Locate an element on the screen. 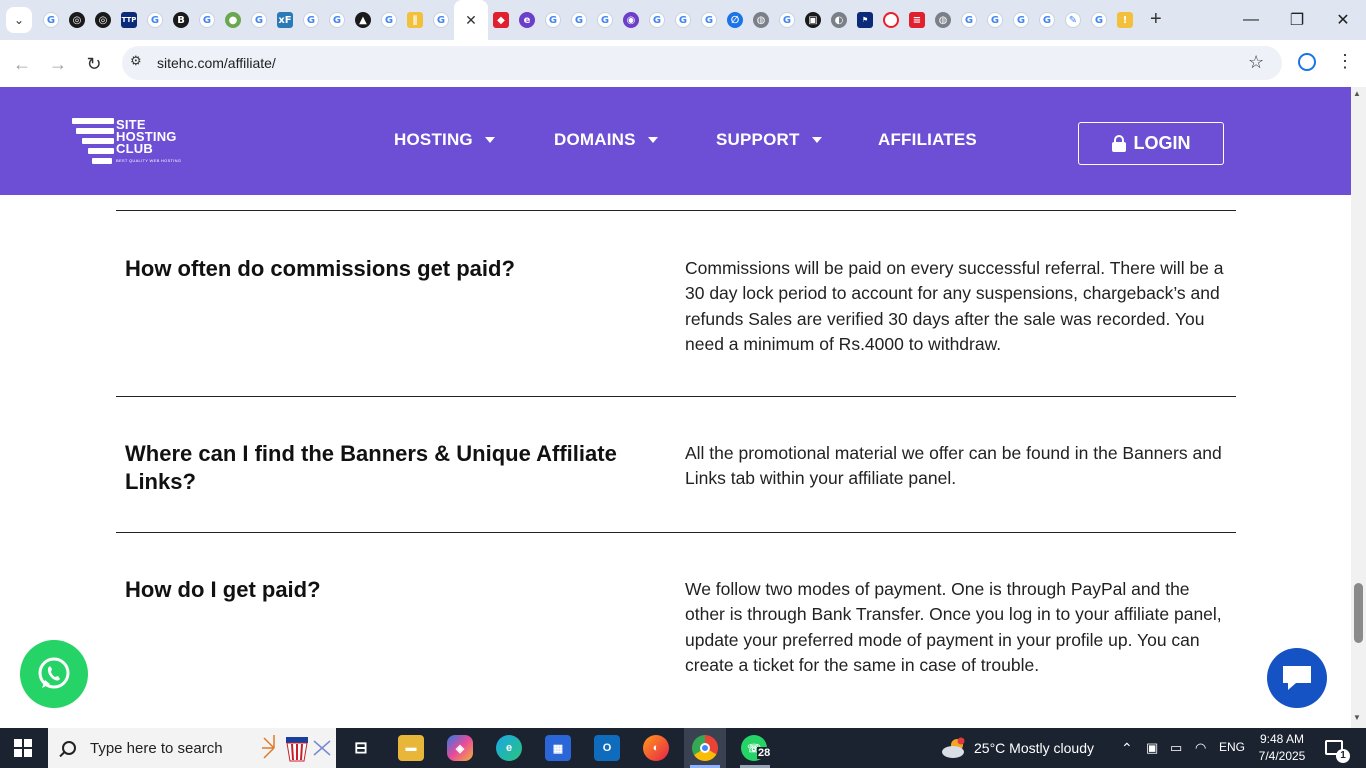  bookmark-star-icon: ☆ is located at coordinates (1256, 62).